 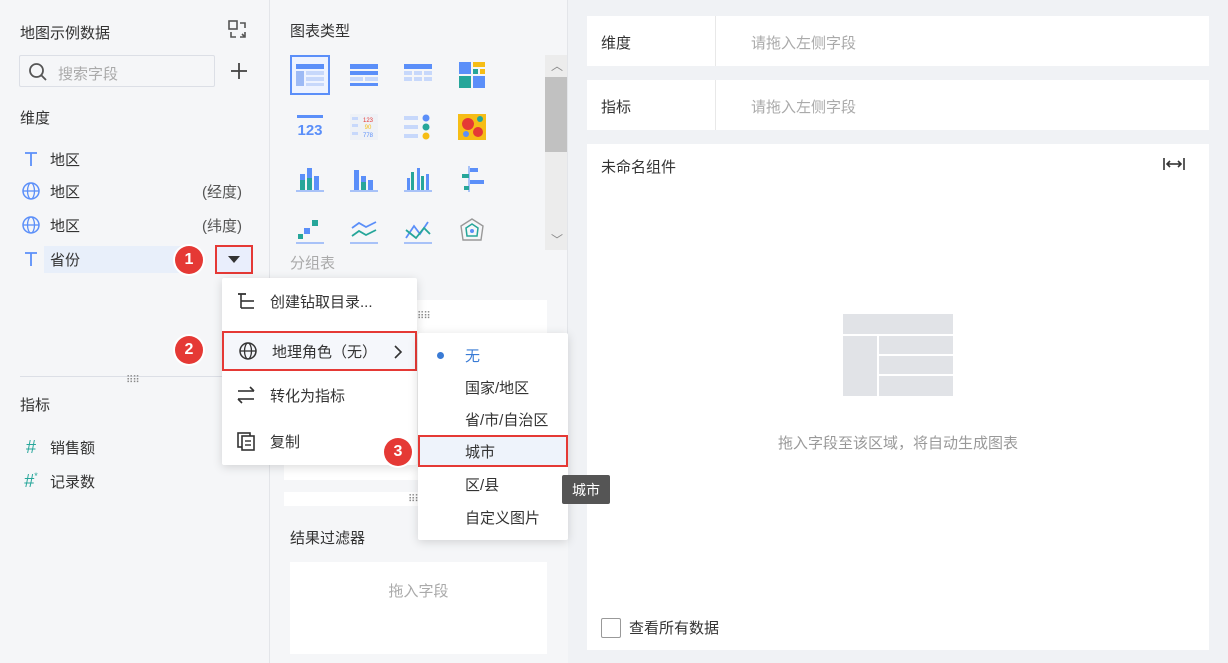 I want to click on swap-arrows-icon, so click(x=246, y=395).